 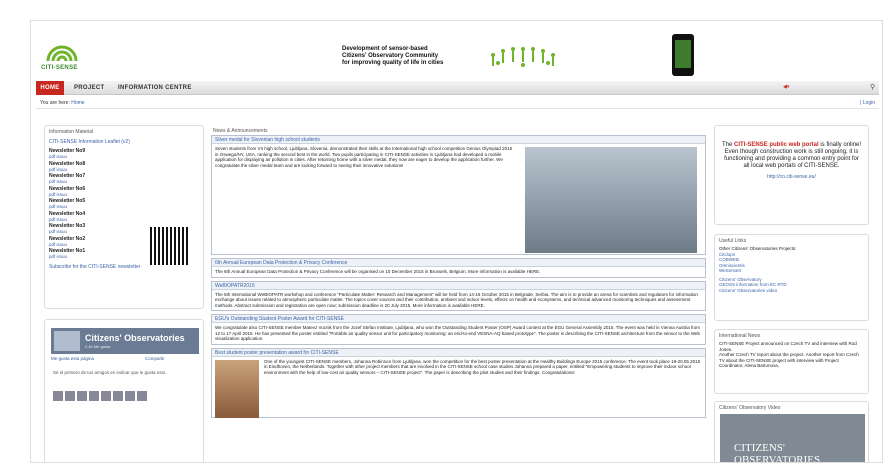 What do you see at coordinates (777, 452) in the screenshot?
I see `video-overlay-text: CITIZENS' OBSERVATORIES` at bounding box center [777, 452].